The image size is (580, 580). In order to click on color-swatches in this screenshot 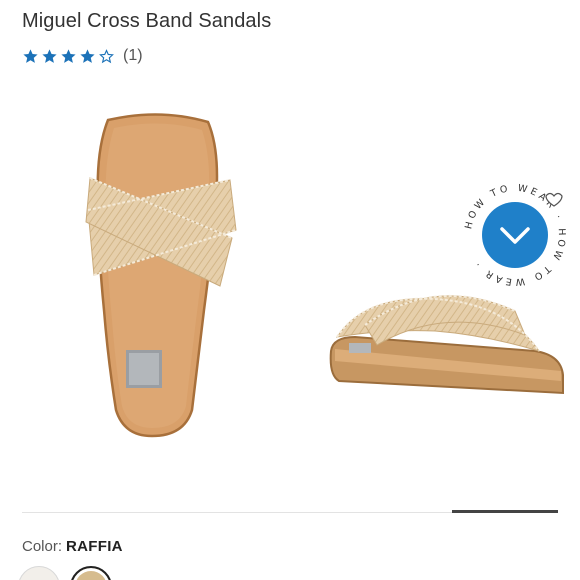, I will do `click(65, 573)`.